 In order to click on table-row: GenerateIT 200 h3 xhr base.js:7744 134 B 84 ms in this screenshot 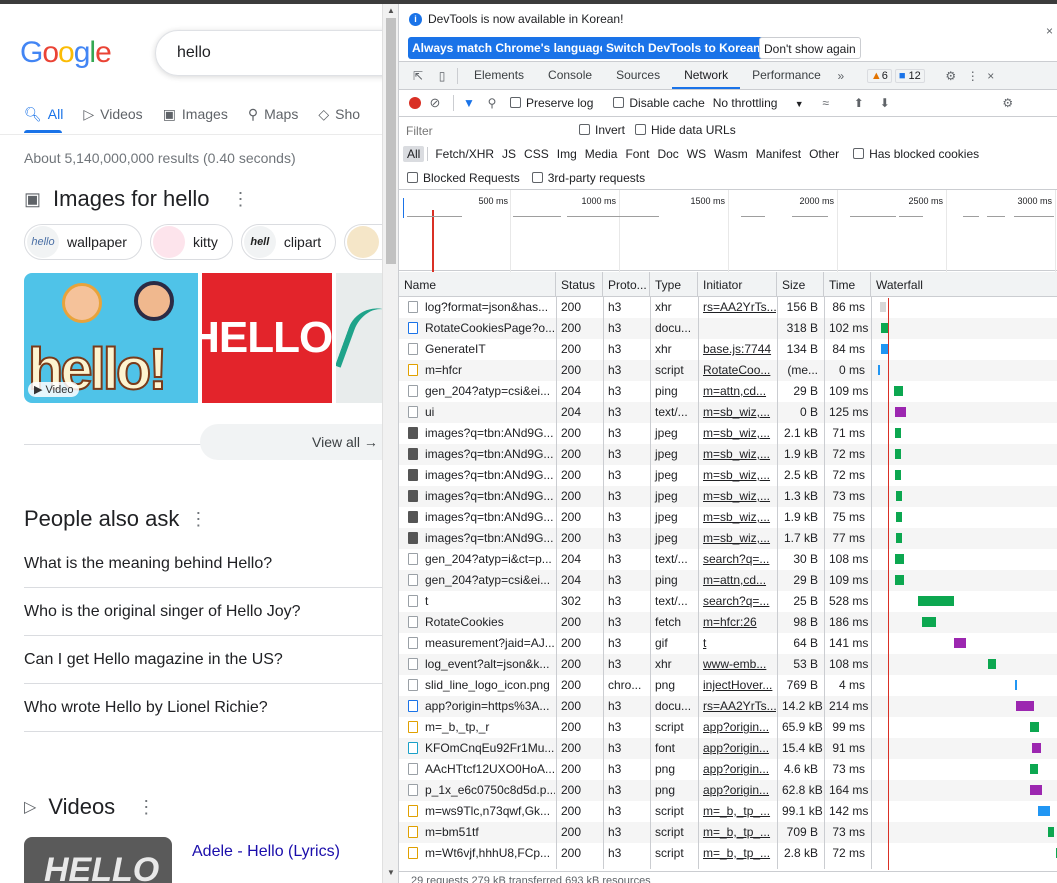, I will do `click(728, 349)`.